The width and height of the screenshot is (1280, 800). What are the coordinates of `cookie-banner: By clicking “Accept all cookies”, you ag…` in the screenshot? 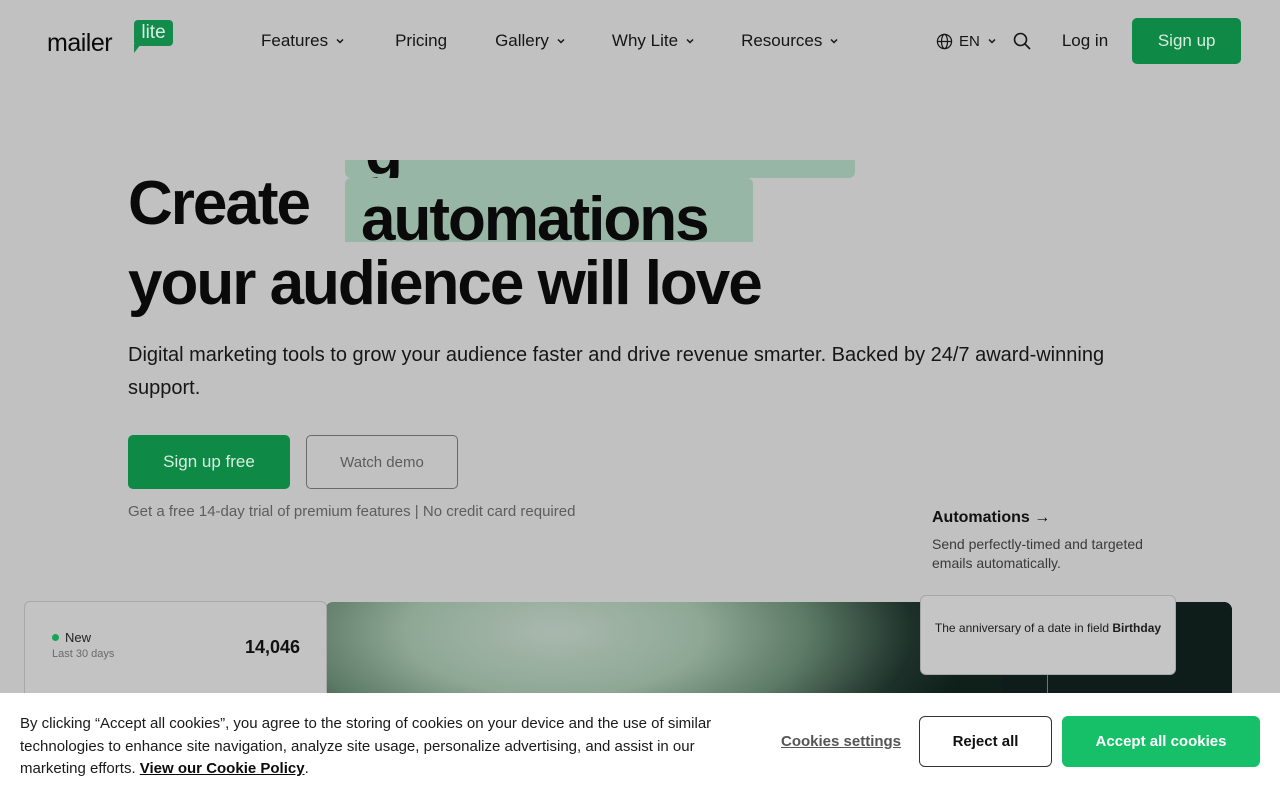 It's located at (640, 746).